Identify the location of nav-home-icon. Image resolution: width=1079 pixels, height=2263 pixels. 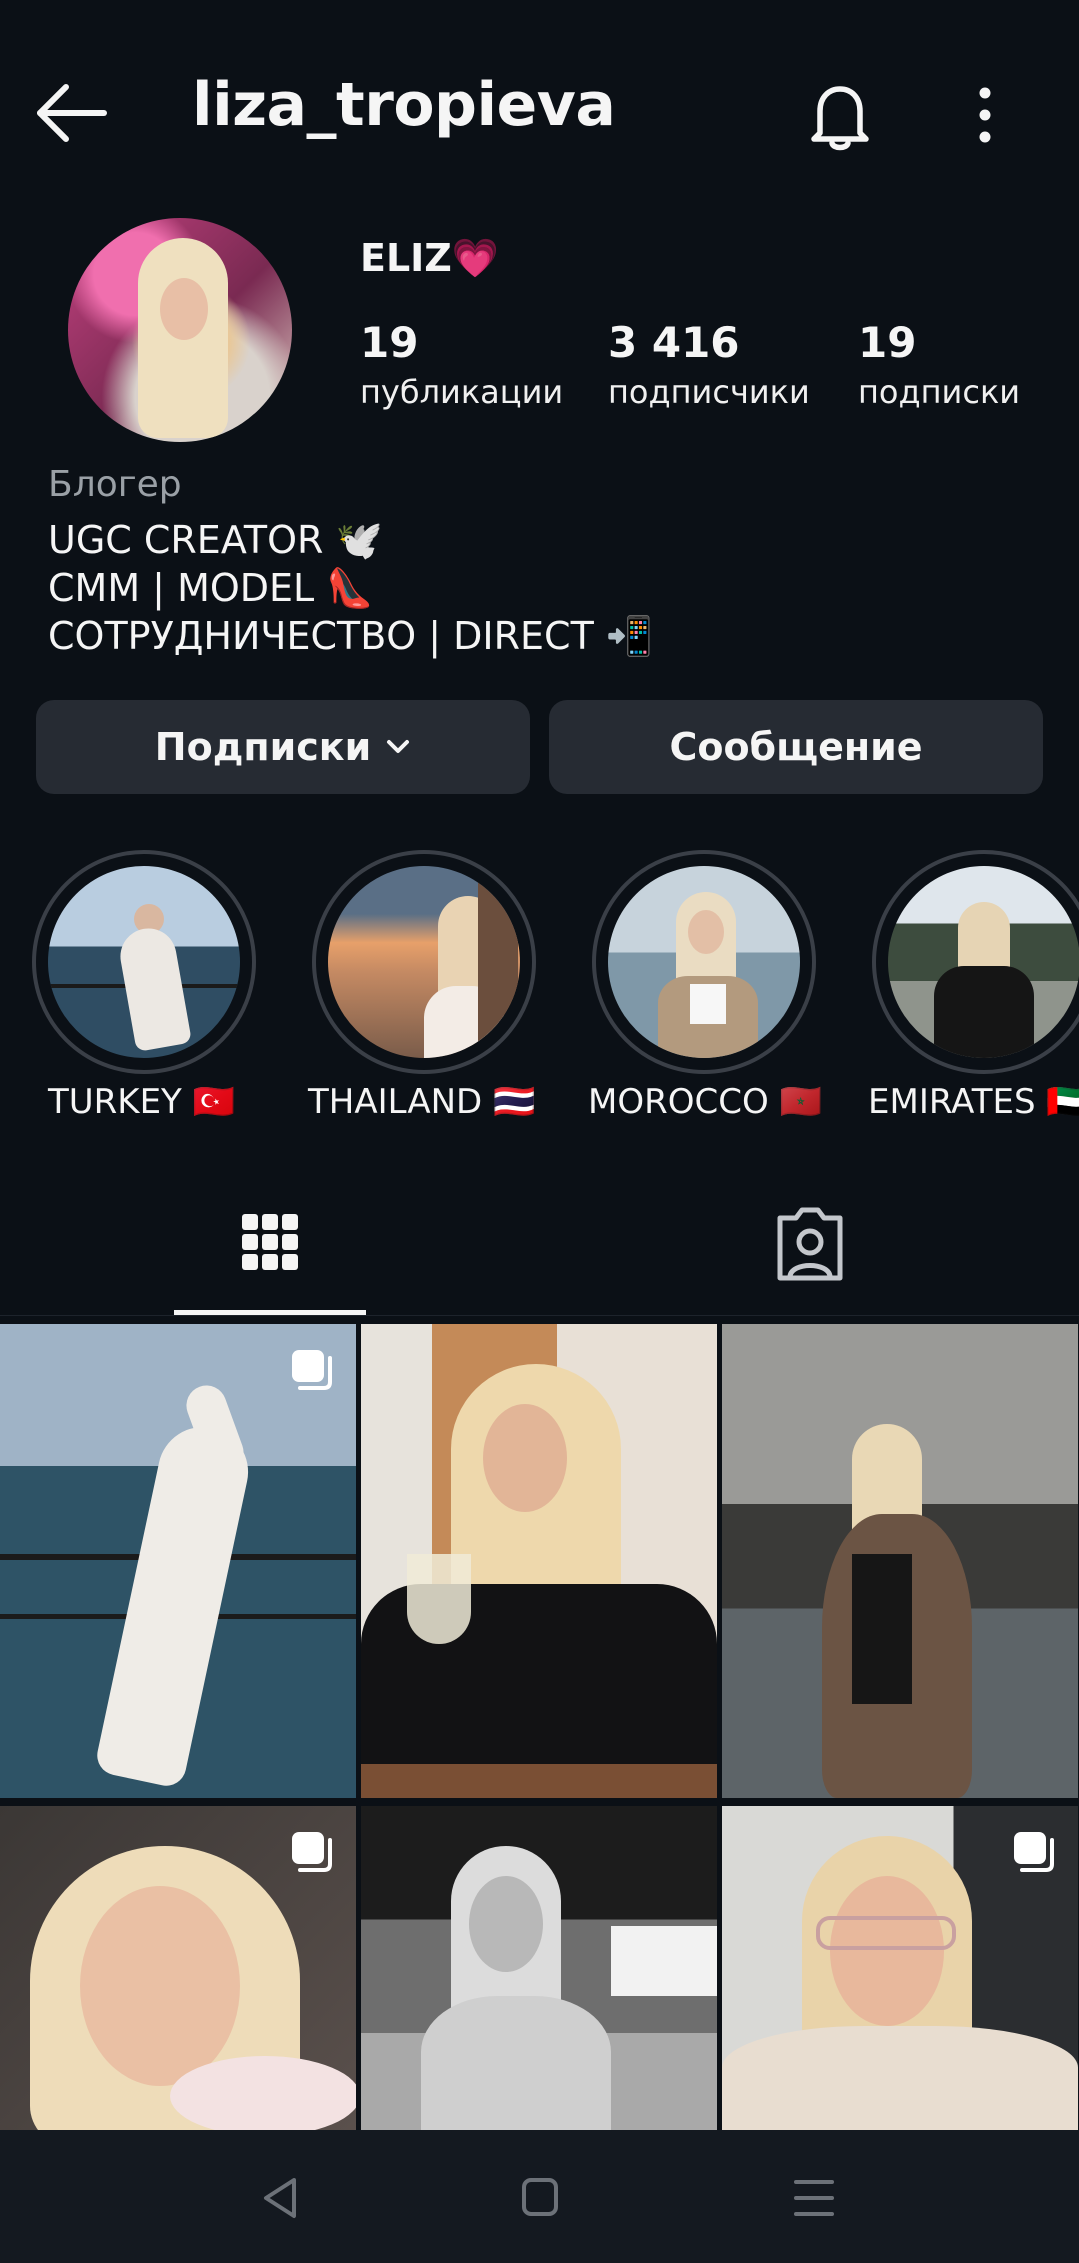
(540, 2197).